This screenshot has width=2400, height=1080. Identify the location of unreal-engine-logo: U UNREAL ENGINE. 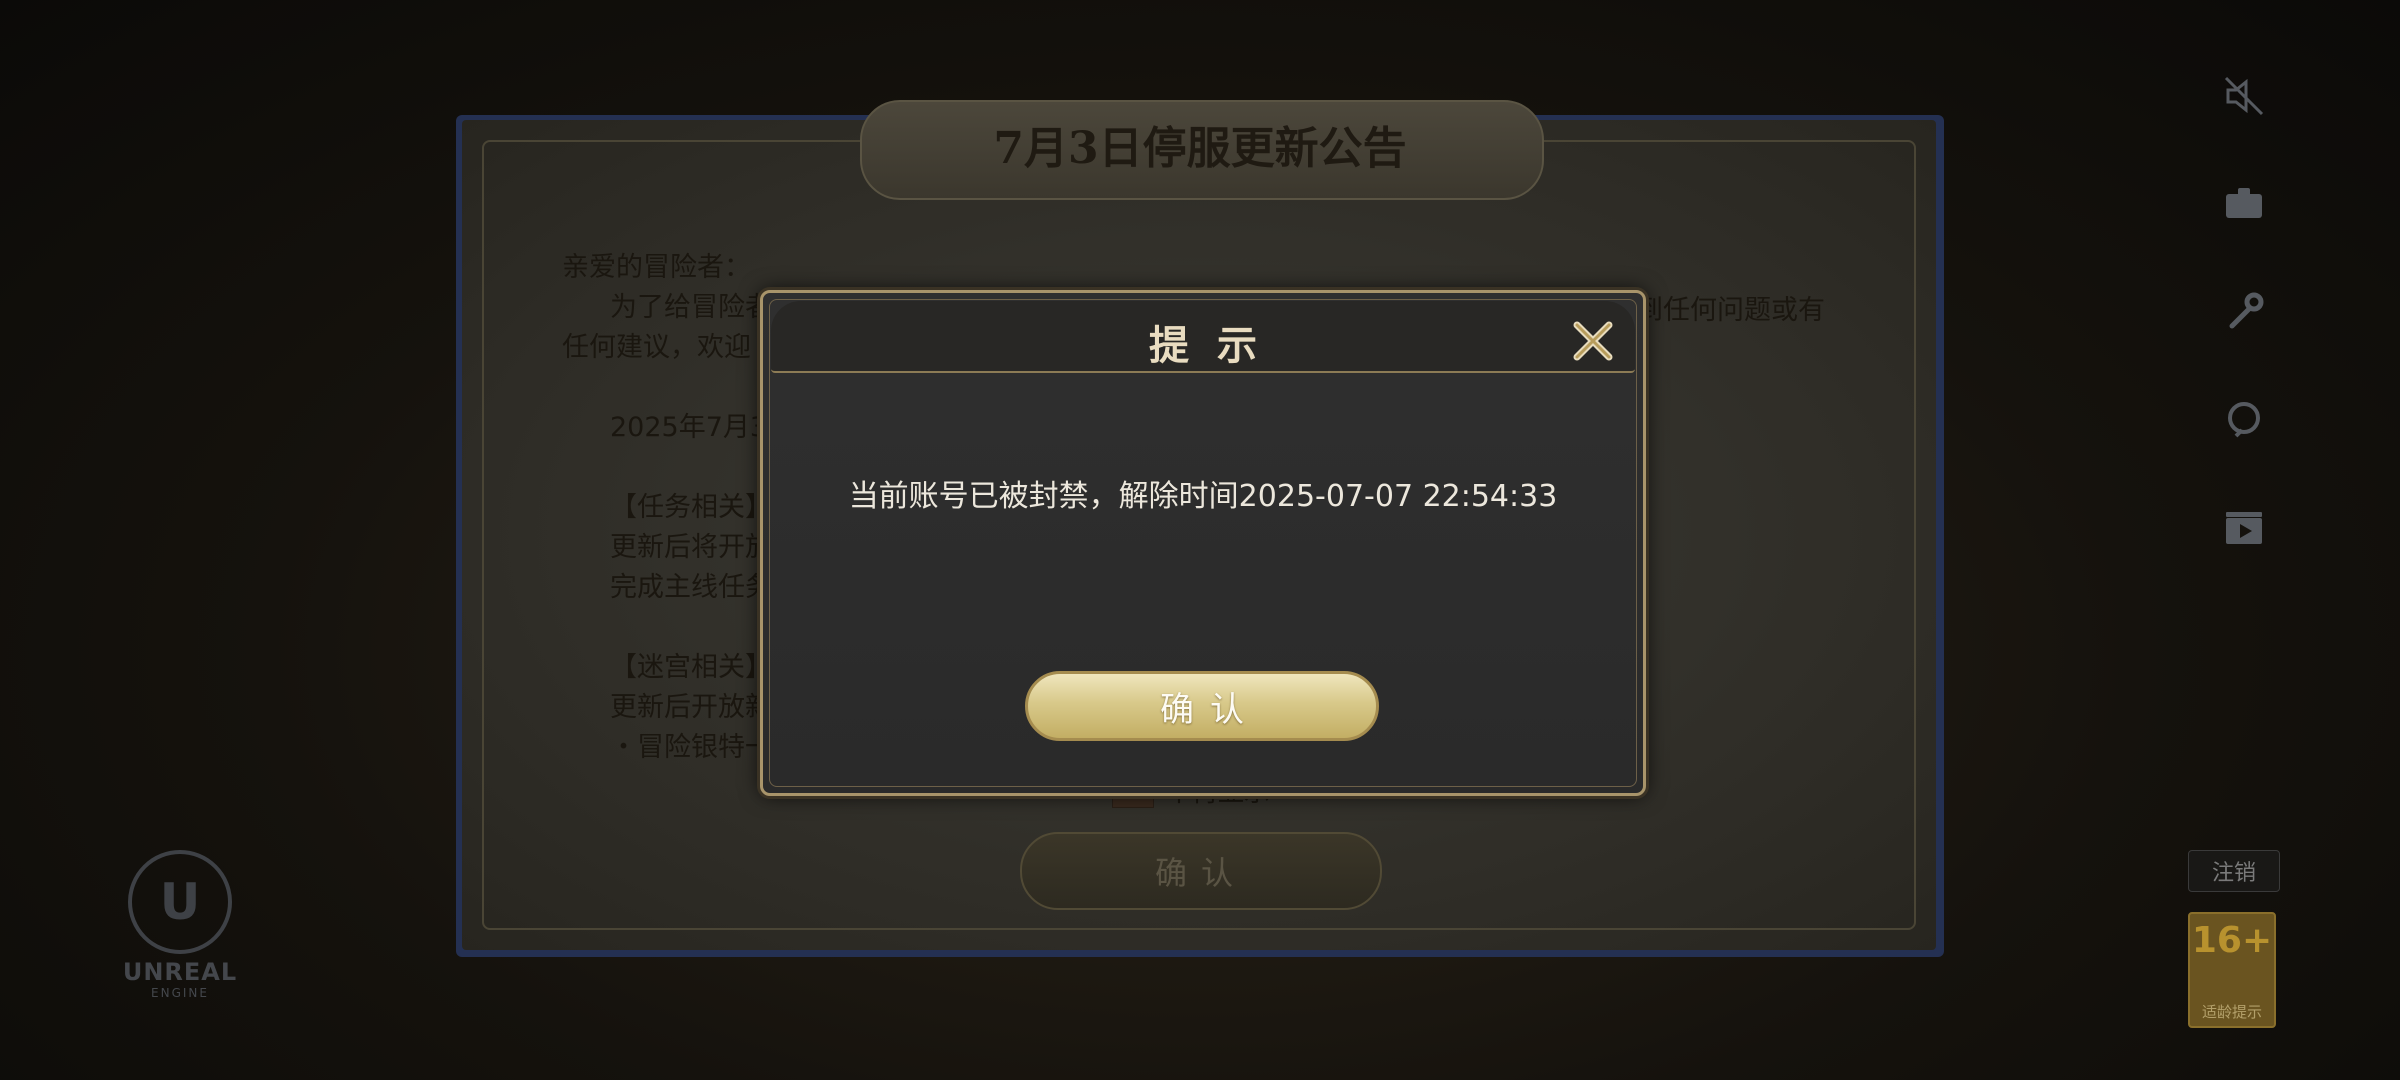
(180, 925).